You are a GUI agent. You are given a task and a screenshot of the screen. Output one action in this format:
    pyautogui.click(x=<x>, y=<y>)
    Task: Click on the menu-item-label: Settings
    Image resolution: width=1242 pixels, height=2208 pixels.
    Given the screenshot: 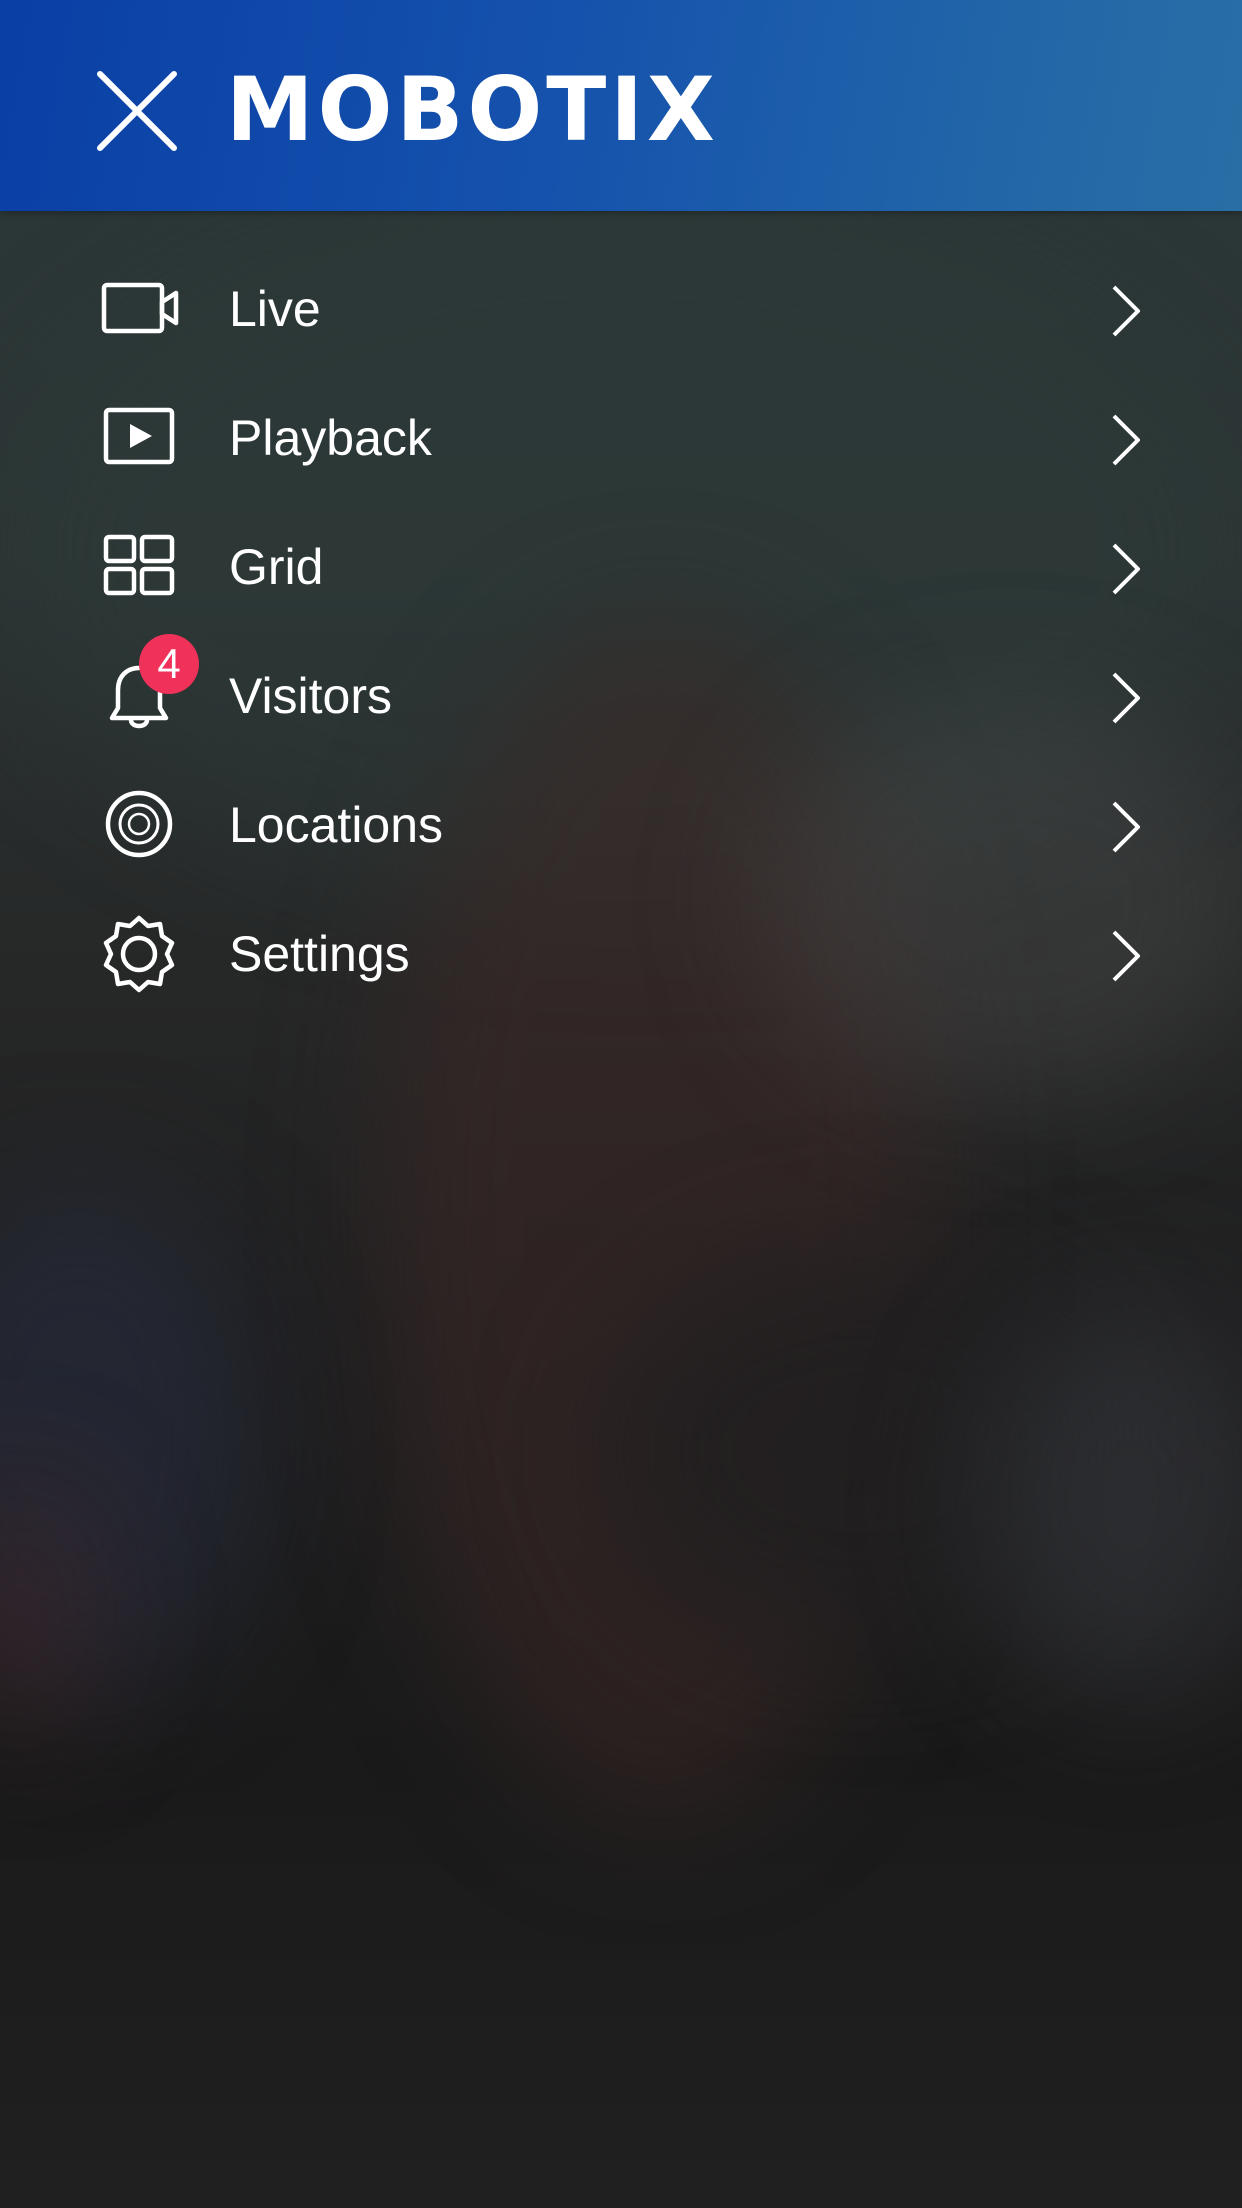 What is the action you would take?
    pyautogui.click(x=319, y=954)
    